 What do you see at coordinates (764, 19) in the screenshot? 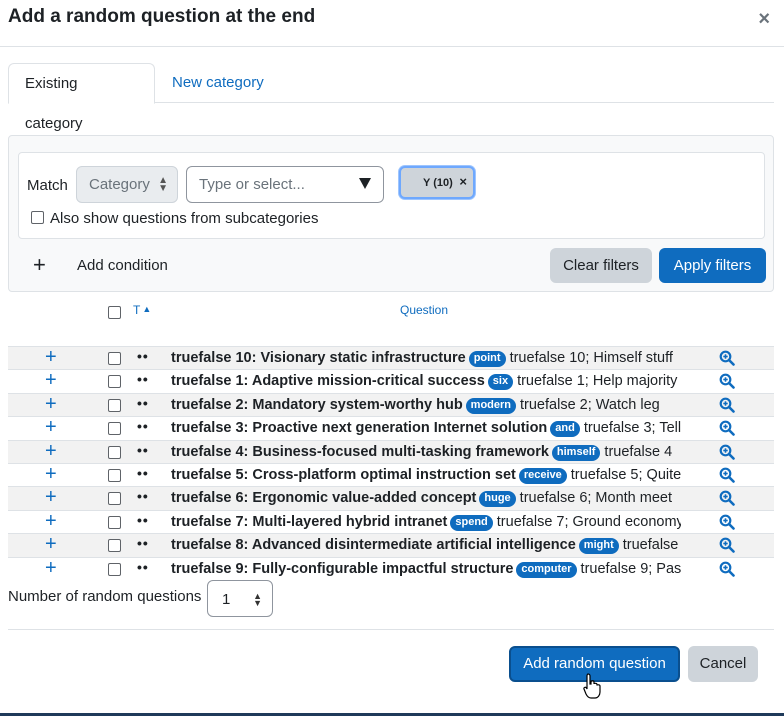
I see `close-icon: ×` at bounding box center [764, 19].